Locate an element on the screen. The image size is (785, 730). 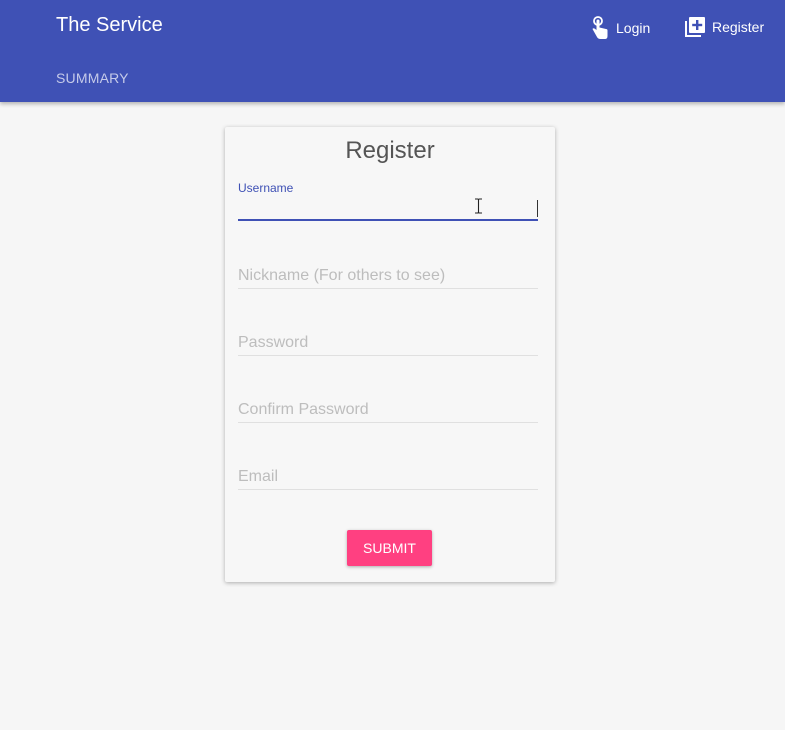
username-underline is located at coordinates (388, 220).